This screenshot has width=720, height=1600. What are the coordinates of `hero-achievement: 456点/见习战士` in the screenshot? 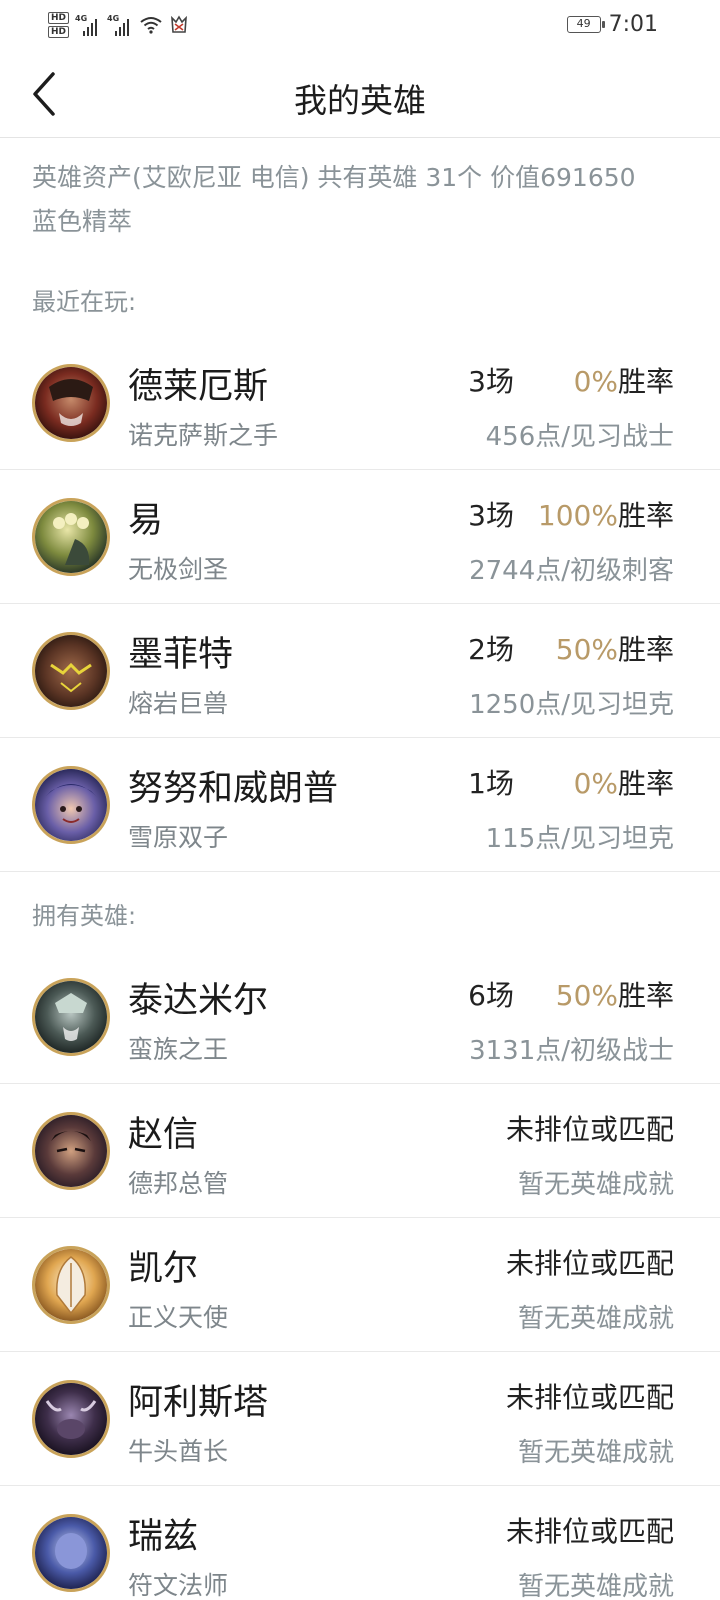 It's located at (579, 437).